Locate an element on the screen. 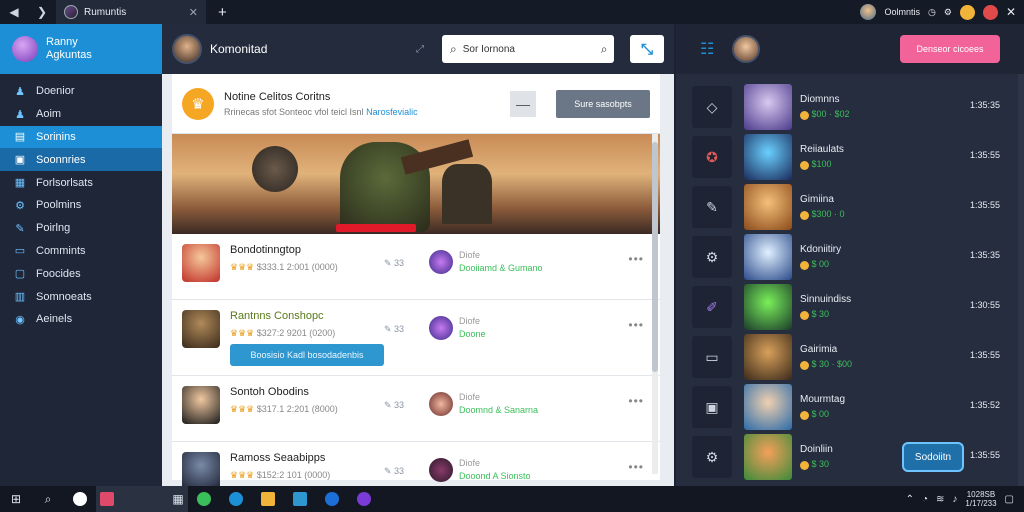  game-row: ◇ Diomnns $00 · $02 1:35:35 is located at coordinates (851, 107).